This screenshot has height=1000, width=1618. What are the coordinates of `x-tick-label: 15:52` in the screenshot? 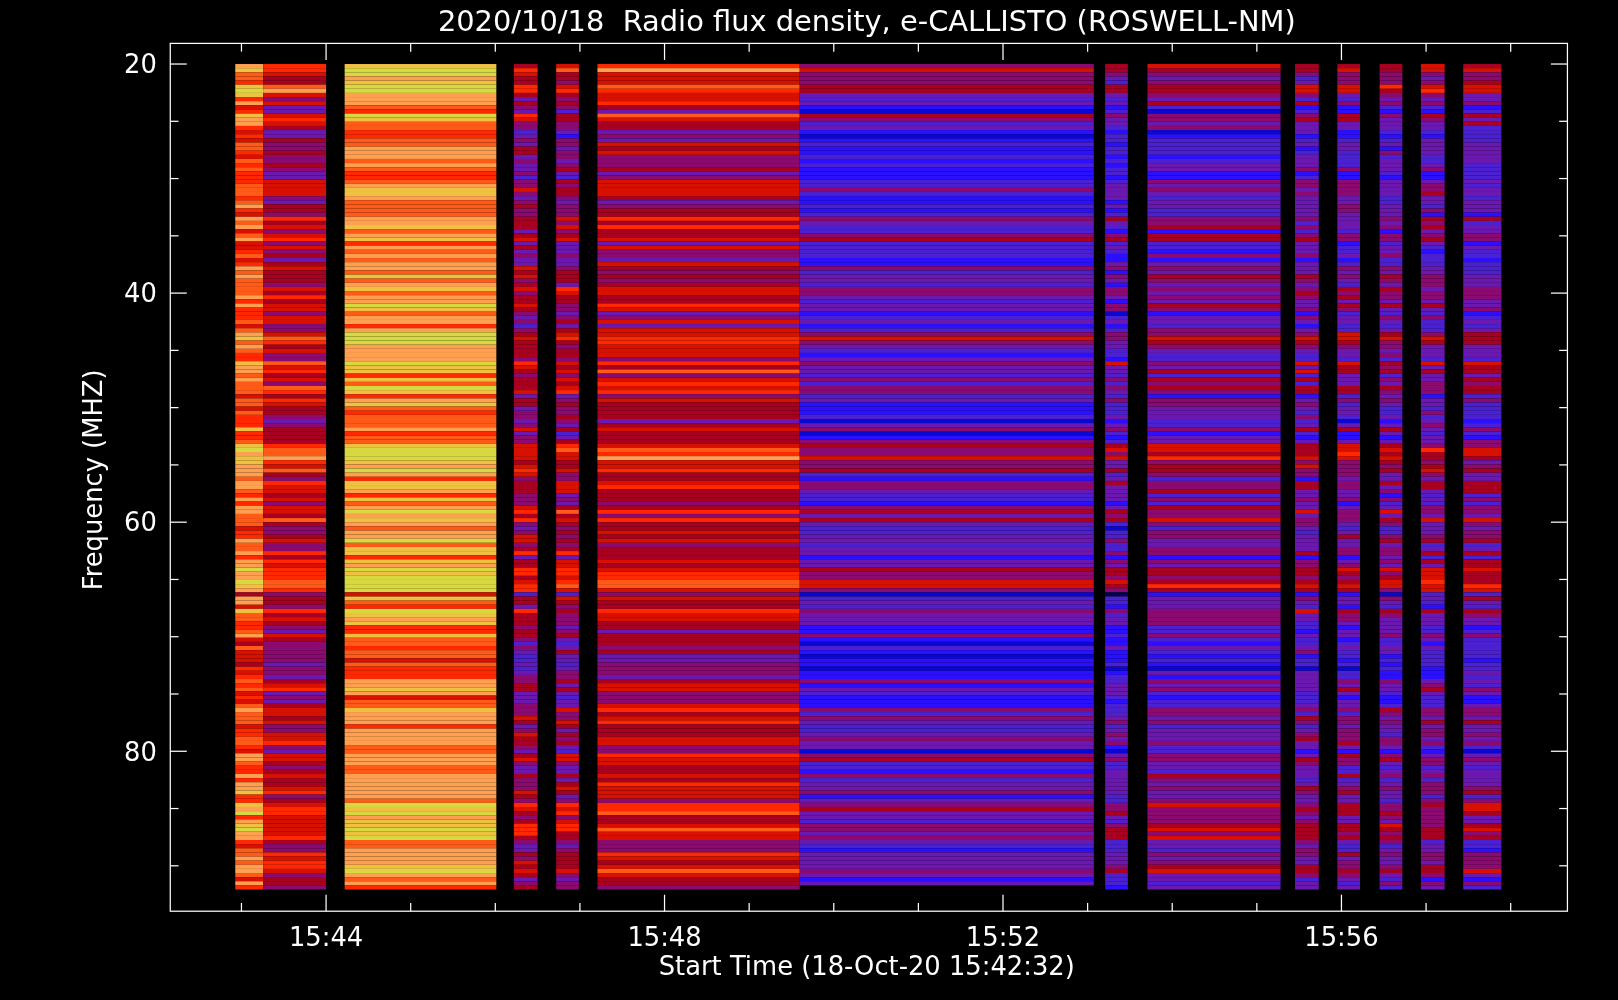 It's located at (1003, 937).